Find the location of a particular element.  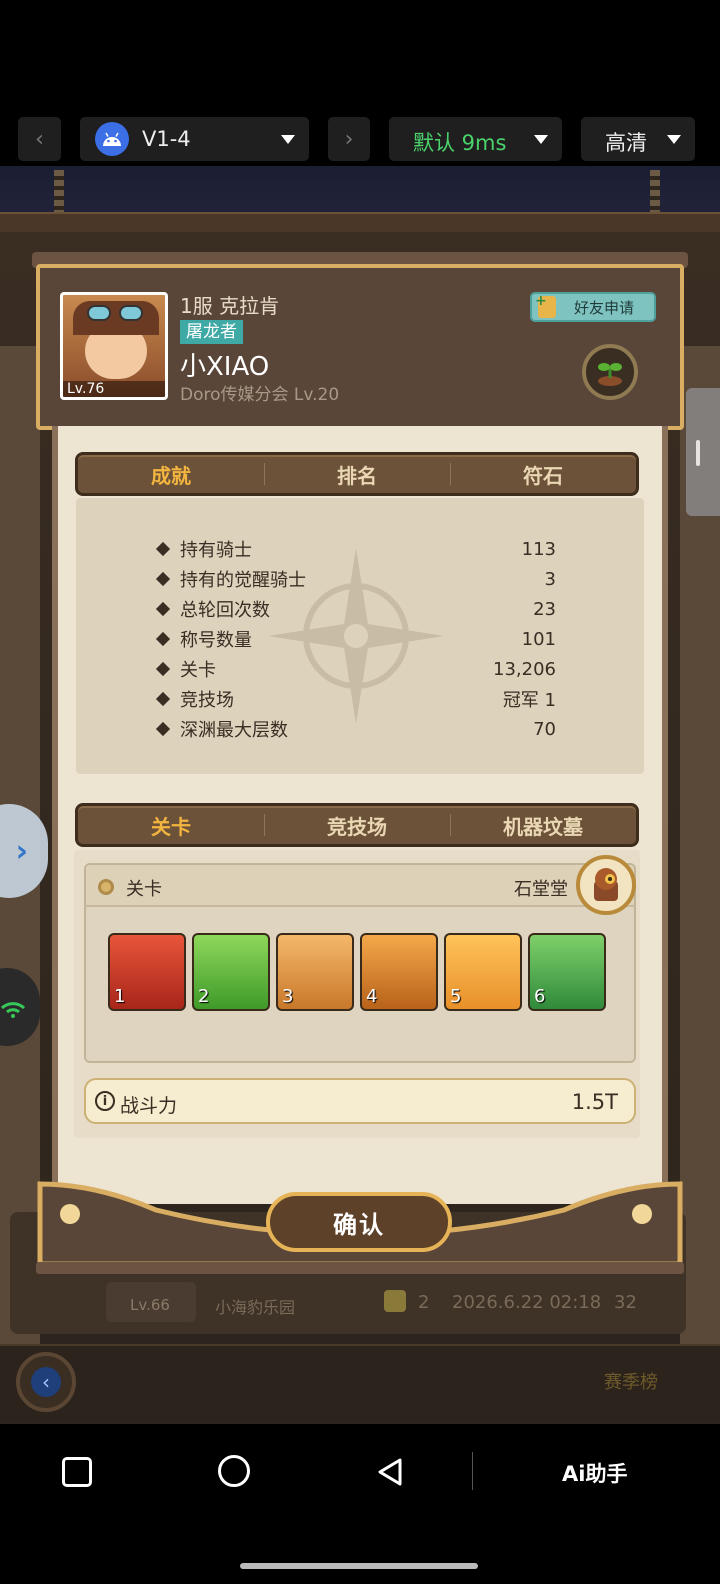

network-label: 默认 9ms is located at coordinates (460, 143).